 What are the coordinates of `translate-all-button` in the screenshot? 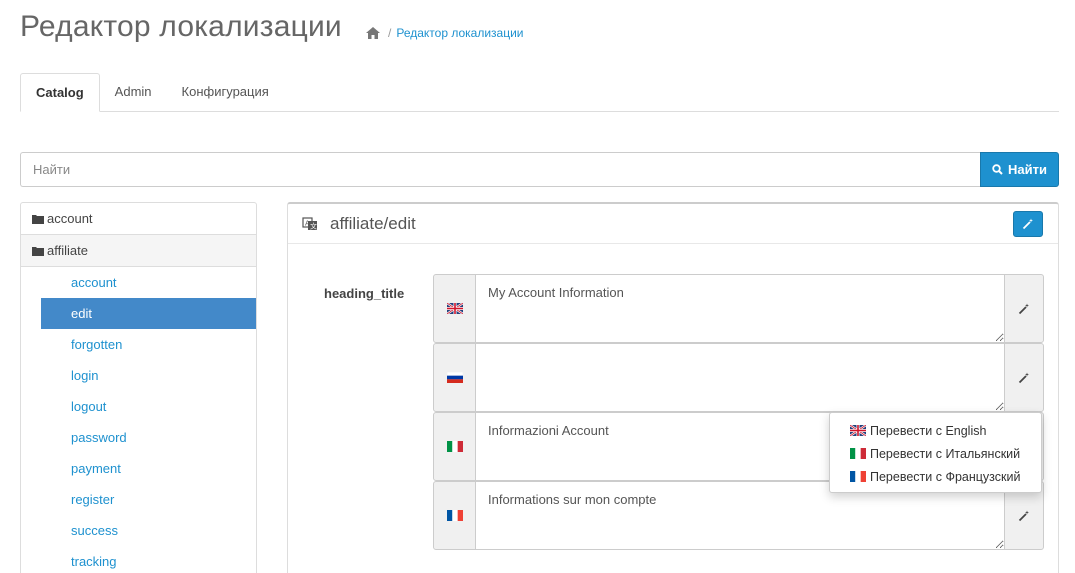 It's located at (1028, 224).